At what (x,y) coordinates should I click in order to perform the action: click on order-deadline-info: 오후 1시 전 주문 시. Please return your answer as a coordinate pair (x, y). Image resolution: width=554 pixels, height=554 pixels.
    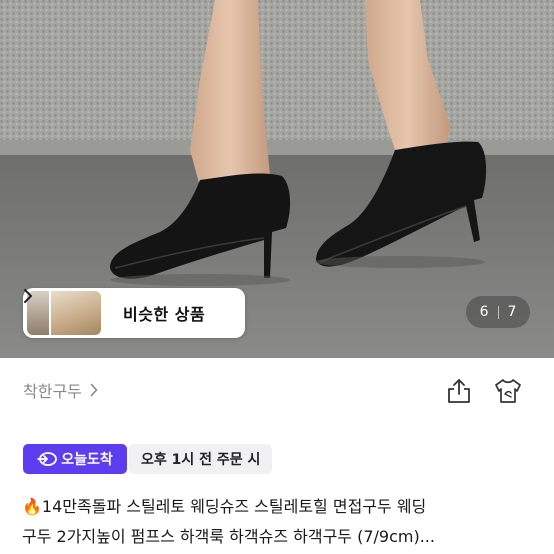
    Looking at the image, I should click on (201, 459).